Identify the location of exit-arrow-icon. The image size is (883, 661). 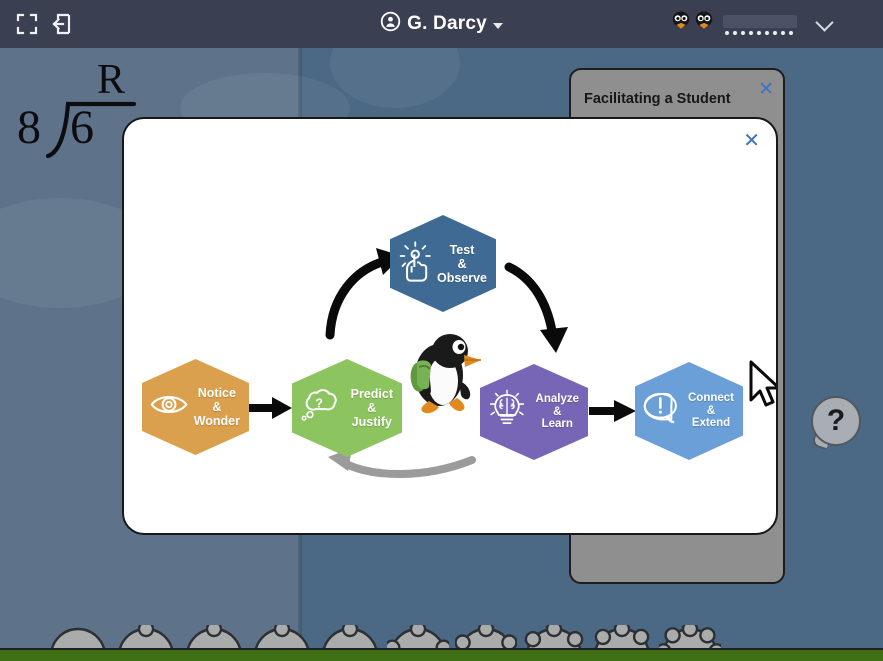
(62, 24).